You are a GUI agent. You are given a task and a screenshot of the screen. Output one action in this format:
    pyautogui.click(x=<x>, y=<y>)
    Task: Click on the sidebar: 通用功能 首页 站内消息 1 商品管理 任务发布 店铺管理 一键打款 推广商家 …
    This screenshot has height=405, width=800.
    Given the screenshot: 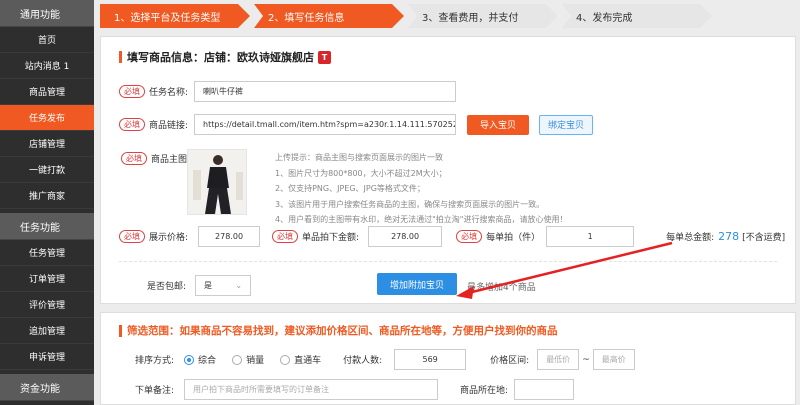 What is the action you would take?
    pyautogui.click(x=47, y=202)
    